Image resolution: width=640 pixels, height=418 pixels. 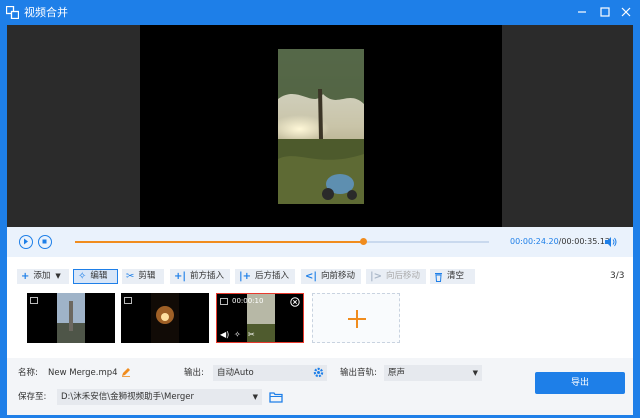 I want to click on speaker-icon: ◀), so click(x=224, y=334).